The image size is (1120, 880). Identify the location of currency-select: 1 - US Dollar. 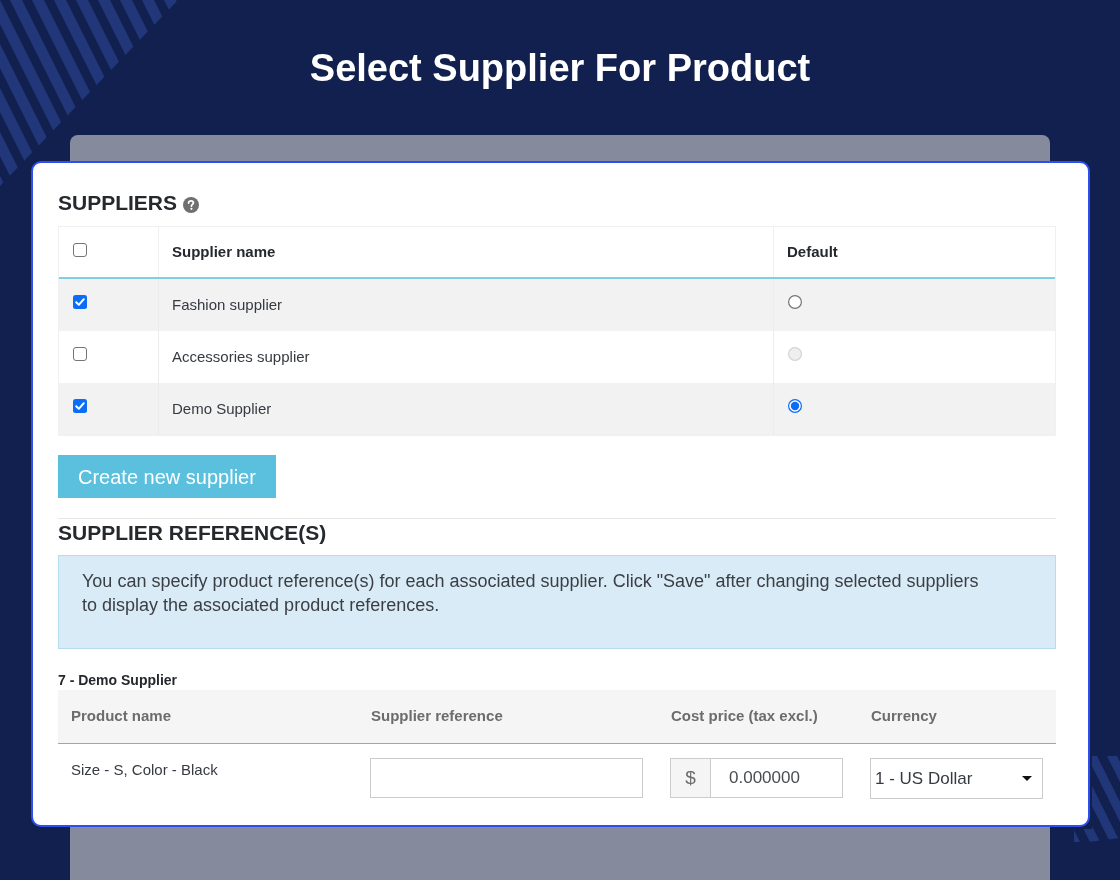
(956, 778).